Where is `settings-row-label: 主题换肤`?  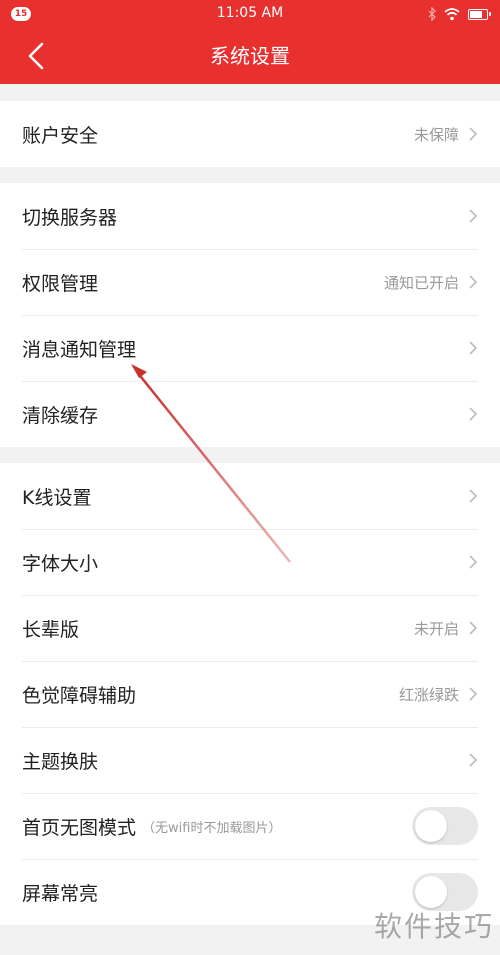 settings-row-label: 主题换肤 is located at coordinates (60, 761).